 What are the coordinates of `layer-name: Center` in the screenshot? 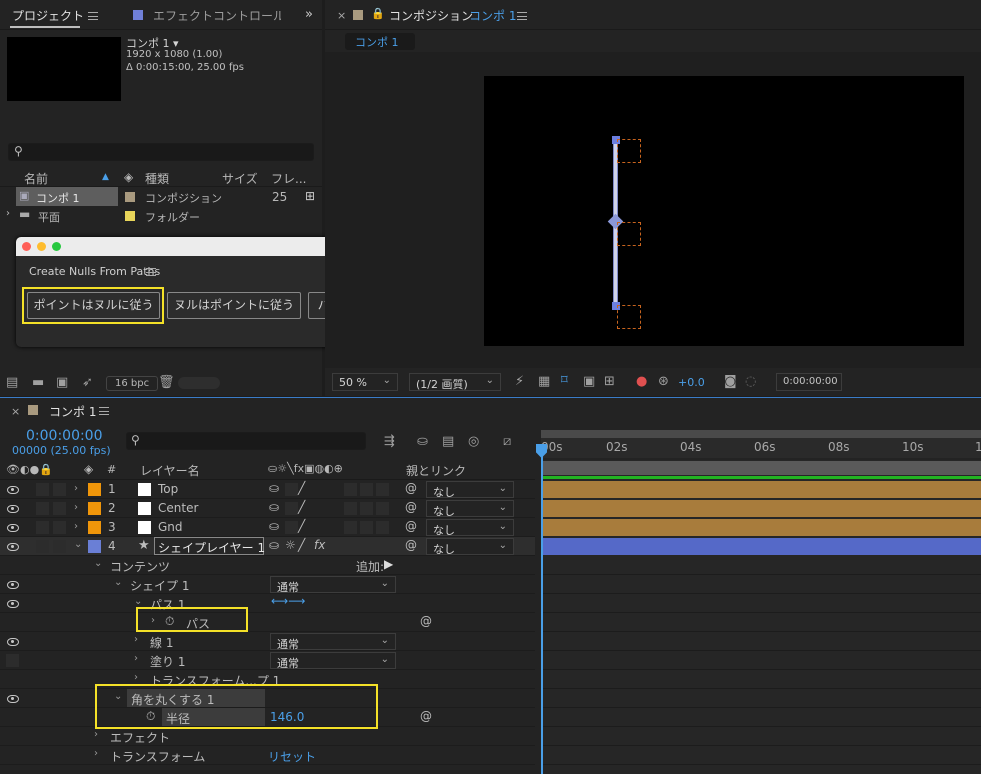 It's located at (178, 508).